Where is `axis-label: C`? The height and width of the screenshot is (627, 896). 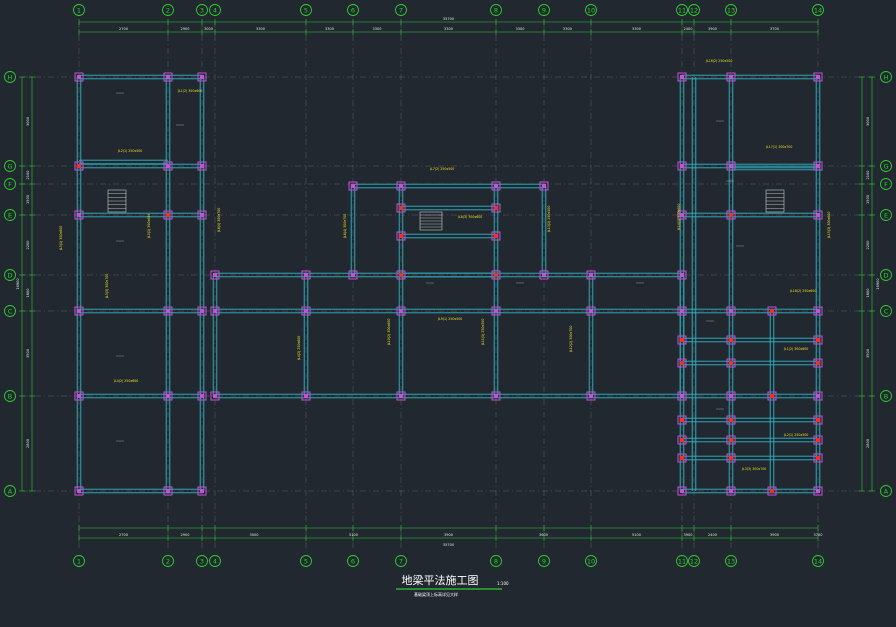
axis-label: C is located at coordinates (886, 311).